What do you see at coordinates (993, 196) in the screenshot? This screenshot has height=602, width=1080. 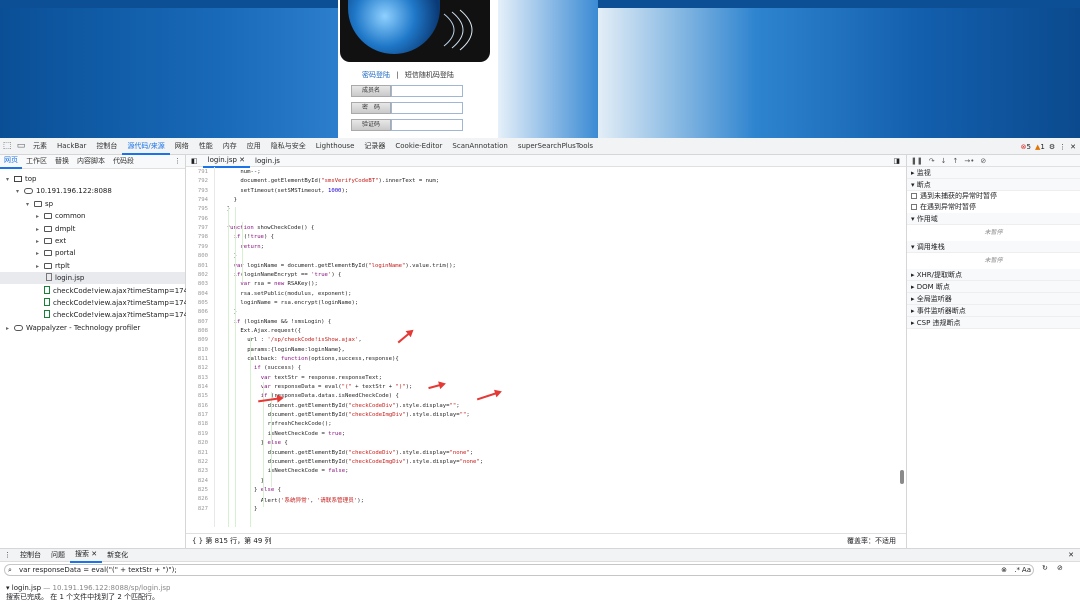 I see `breakpoint-checkbox-row: 遇到未捕获的异常时暂停` at bounding box center [993, 196].